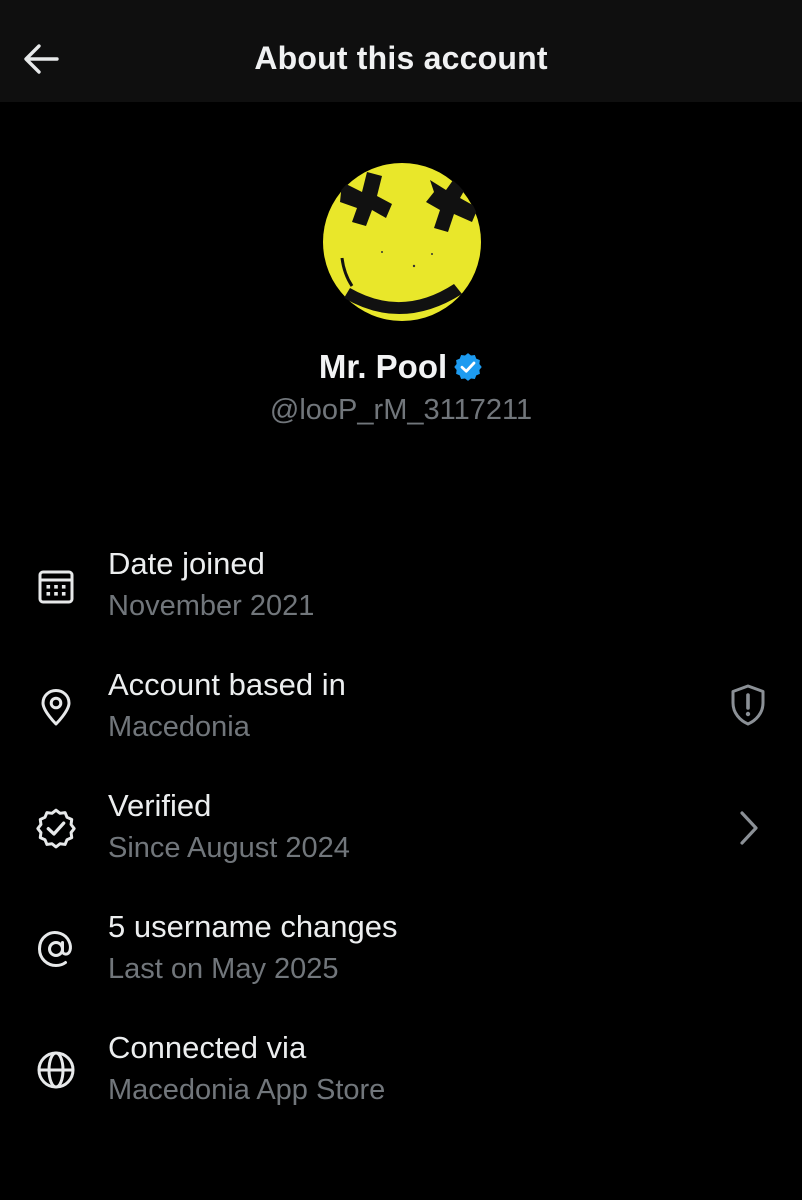 This screenshot has height=1200, width=802. What do you see at coordinates (401, 410) in the screenshot?
I see `username-handle: @looP_rM_3117211` at bounding box center [401, 410].